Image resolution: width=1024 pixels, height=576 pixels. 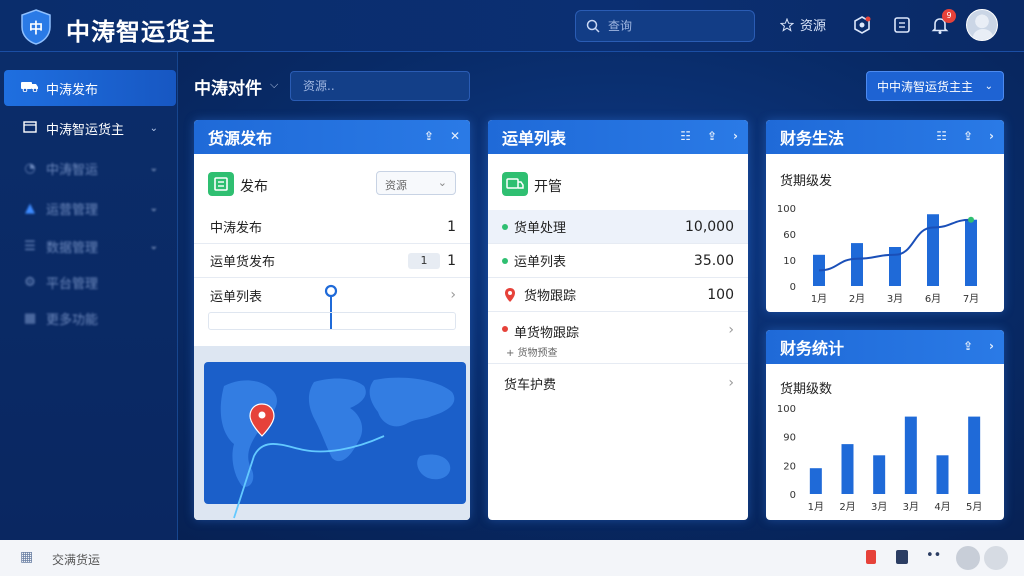 I want to click on y-tick-label: 10, so click(x=789, y=261).